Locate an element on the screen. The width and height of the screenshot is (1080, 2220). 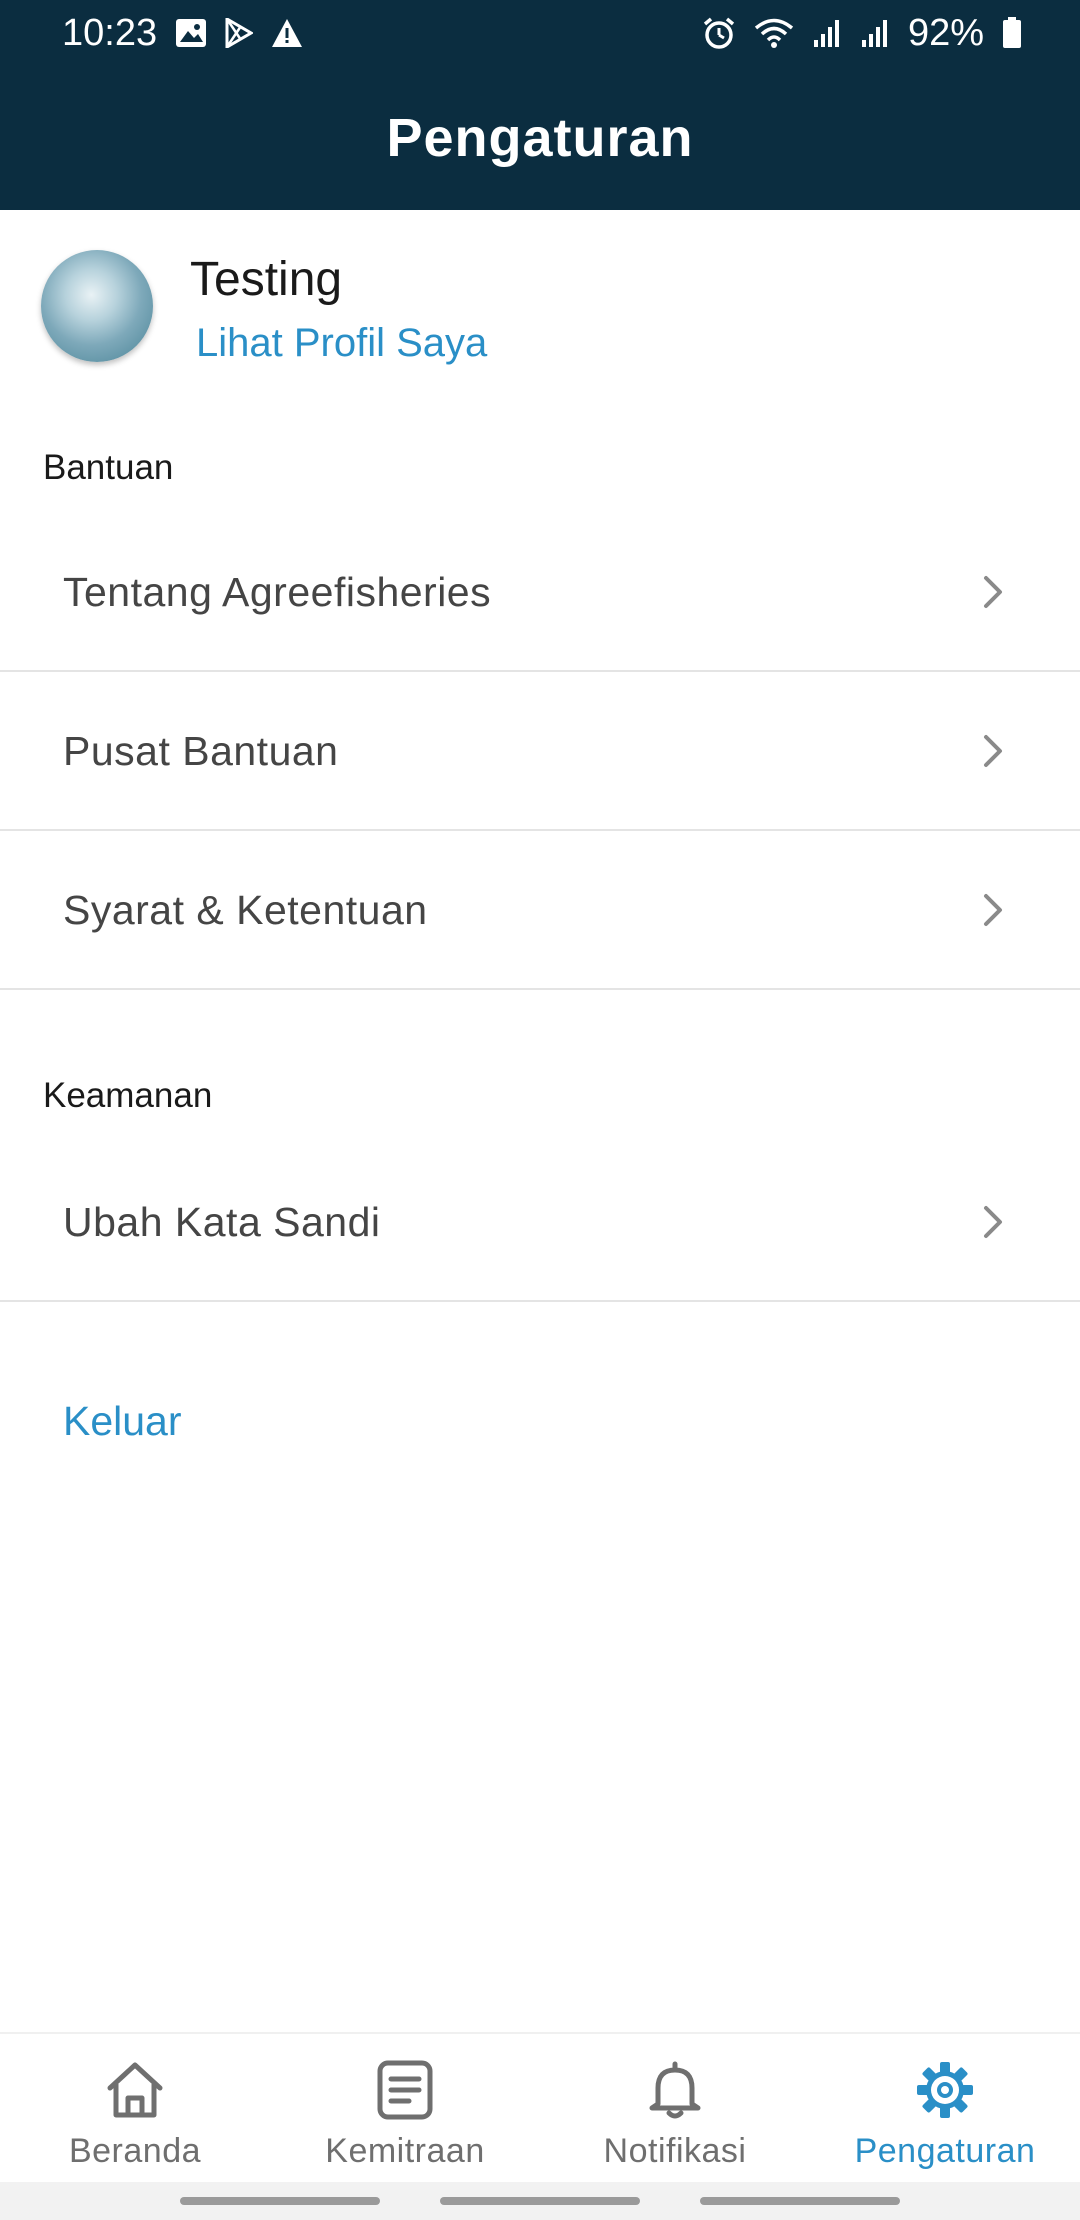
bottom-navigation: Beranda Kemitraan Notifikasi Pengaturan is located at coordinates (540, 2107).